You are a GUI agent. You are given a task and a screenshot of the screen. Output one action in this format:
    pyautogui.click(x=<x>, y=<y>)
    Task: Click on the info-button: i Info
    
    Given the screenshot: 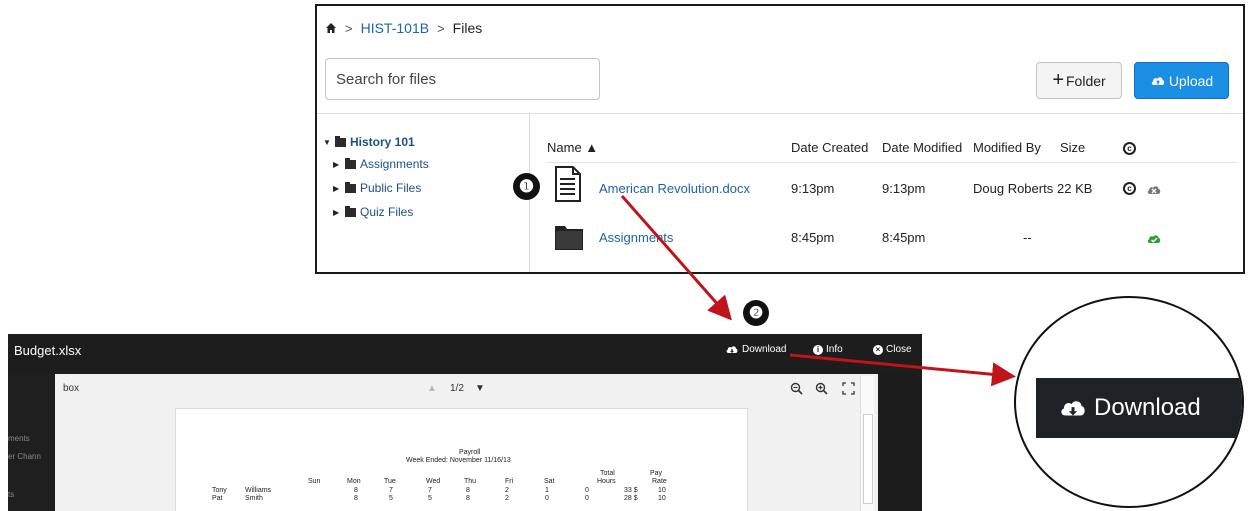 What is the action you would take?
    pyautogui.click(x=828, y=349)
    